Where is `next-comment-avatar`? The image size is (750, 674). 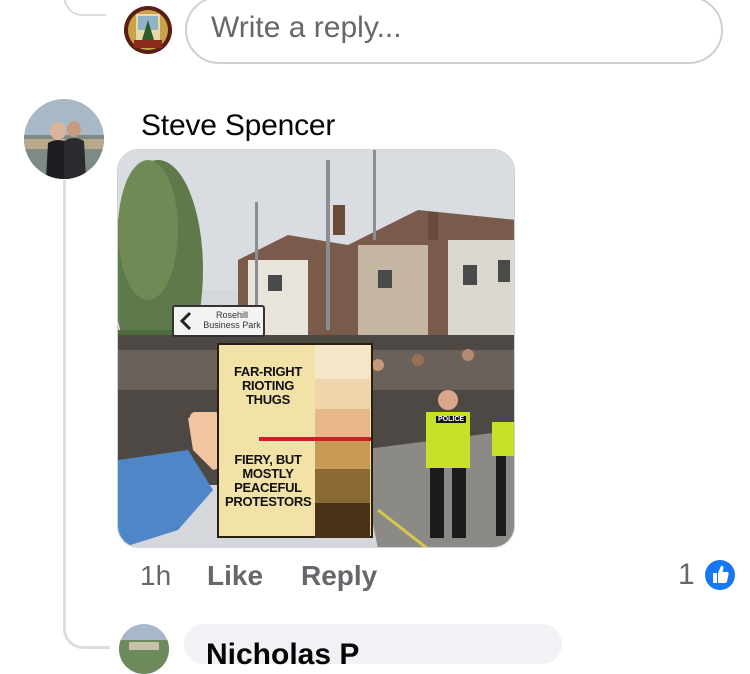
next-comment-avatar is located at coordinates (144, 649).